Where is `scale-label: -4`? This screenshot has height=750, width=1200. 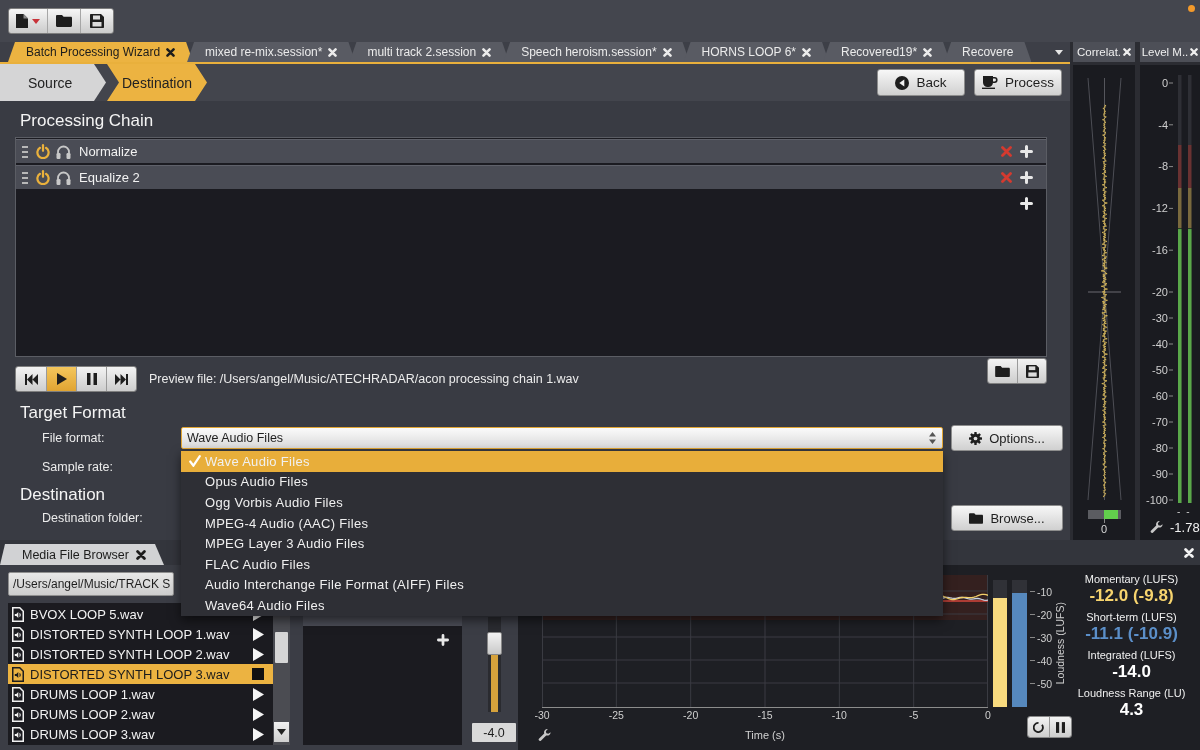
scale-label: -4 is located at coordinates (1163, 124).